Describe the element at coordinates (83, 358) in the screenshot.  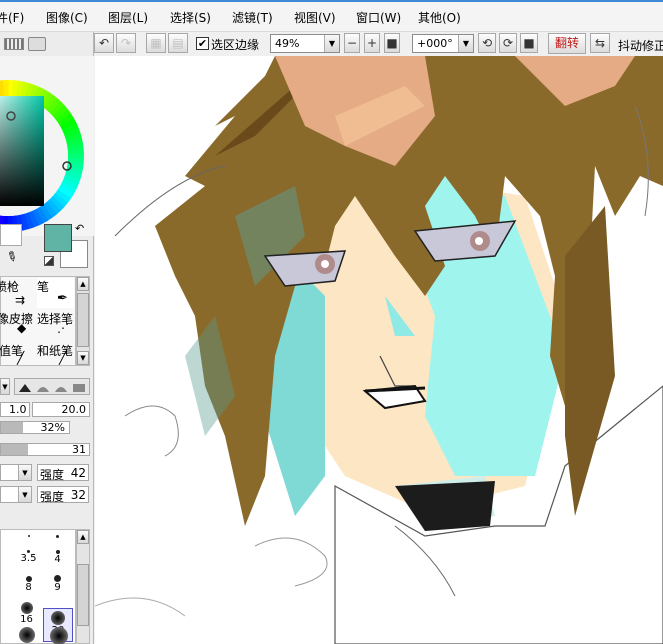
I see `scroll-down-icon: ▼` at that location.